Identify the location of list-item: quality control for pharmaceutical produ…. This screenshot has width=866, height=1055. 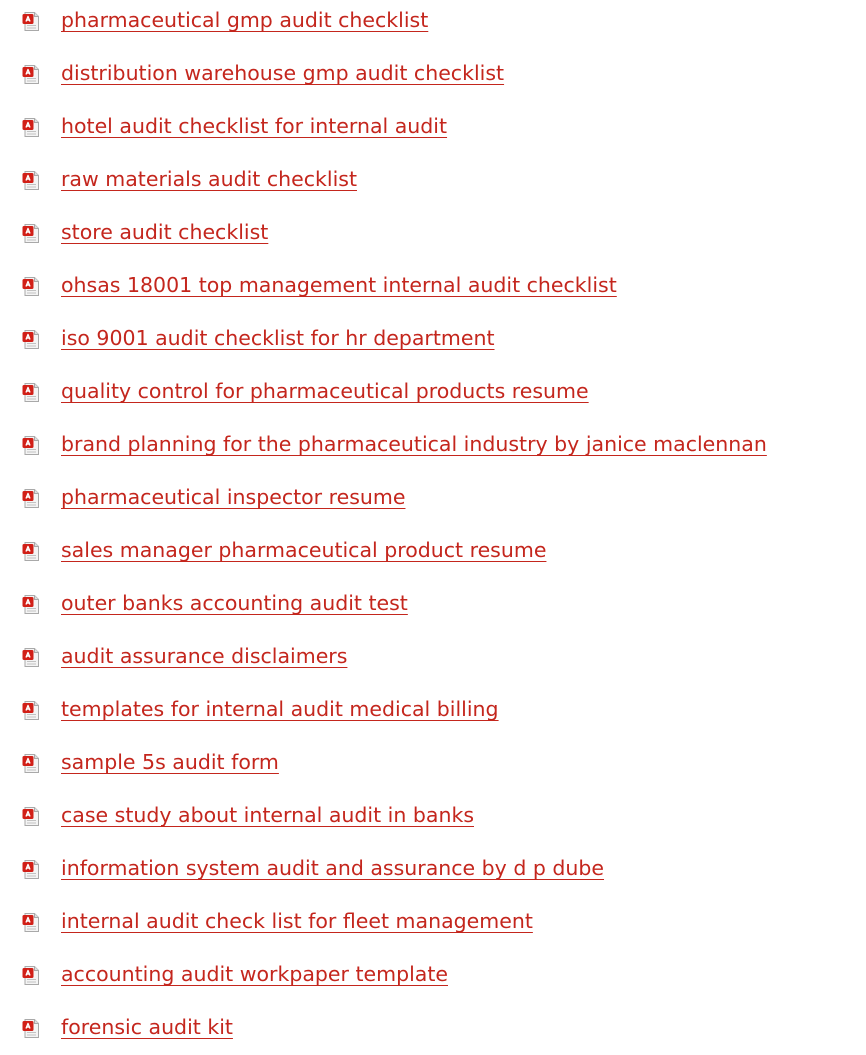
(433, 392).